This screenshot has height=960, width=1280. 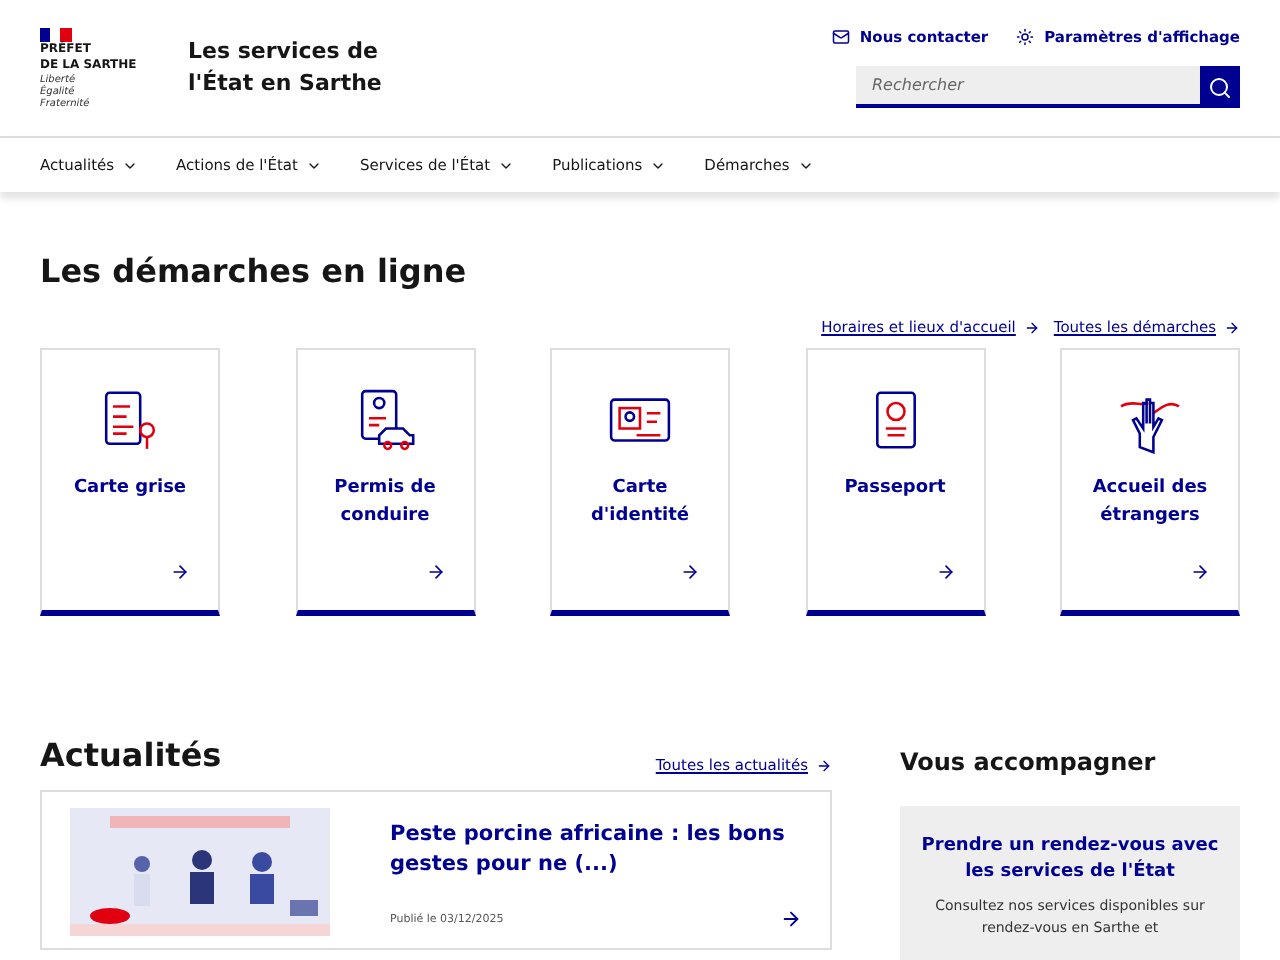 What do you see at coordinates (1029, 762) in the screenshot?
I see `section-title: Vous accompagner` at bounding box center [1029, 762].